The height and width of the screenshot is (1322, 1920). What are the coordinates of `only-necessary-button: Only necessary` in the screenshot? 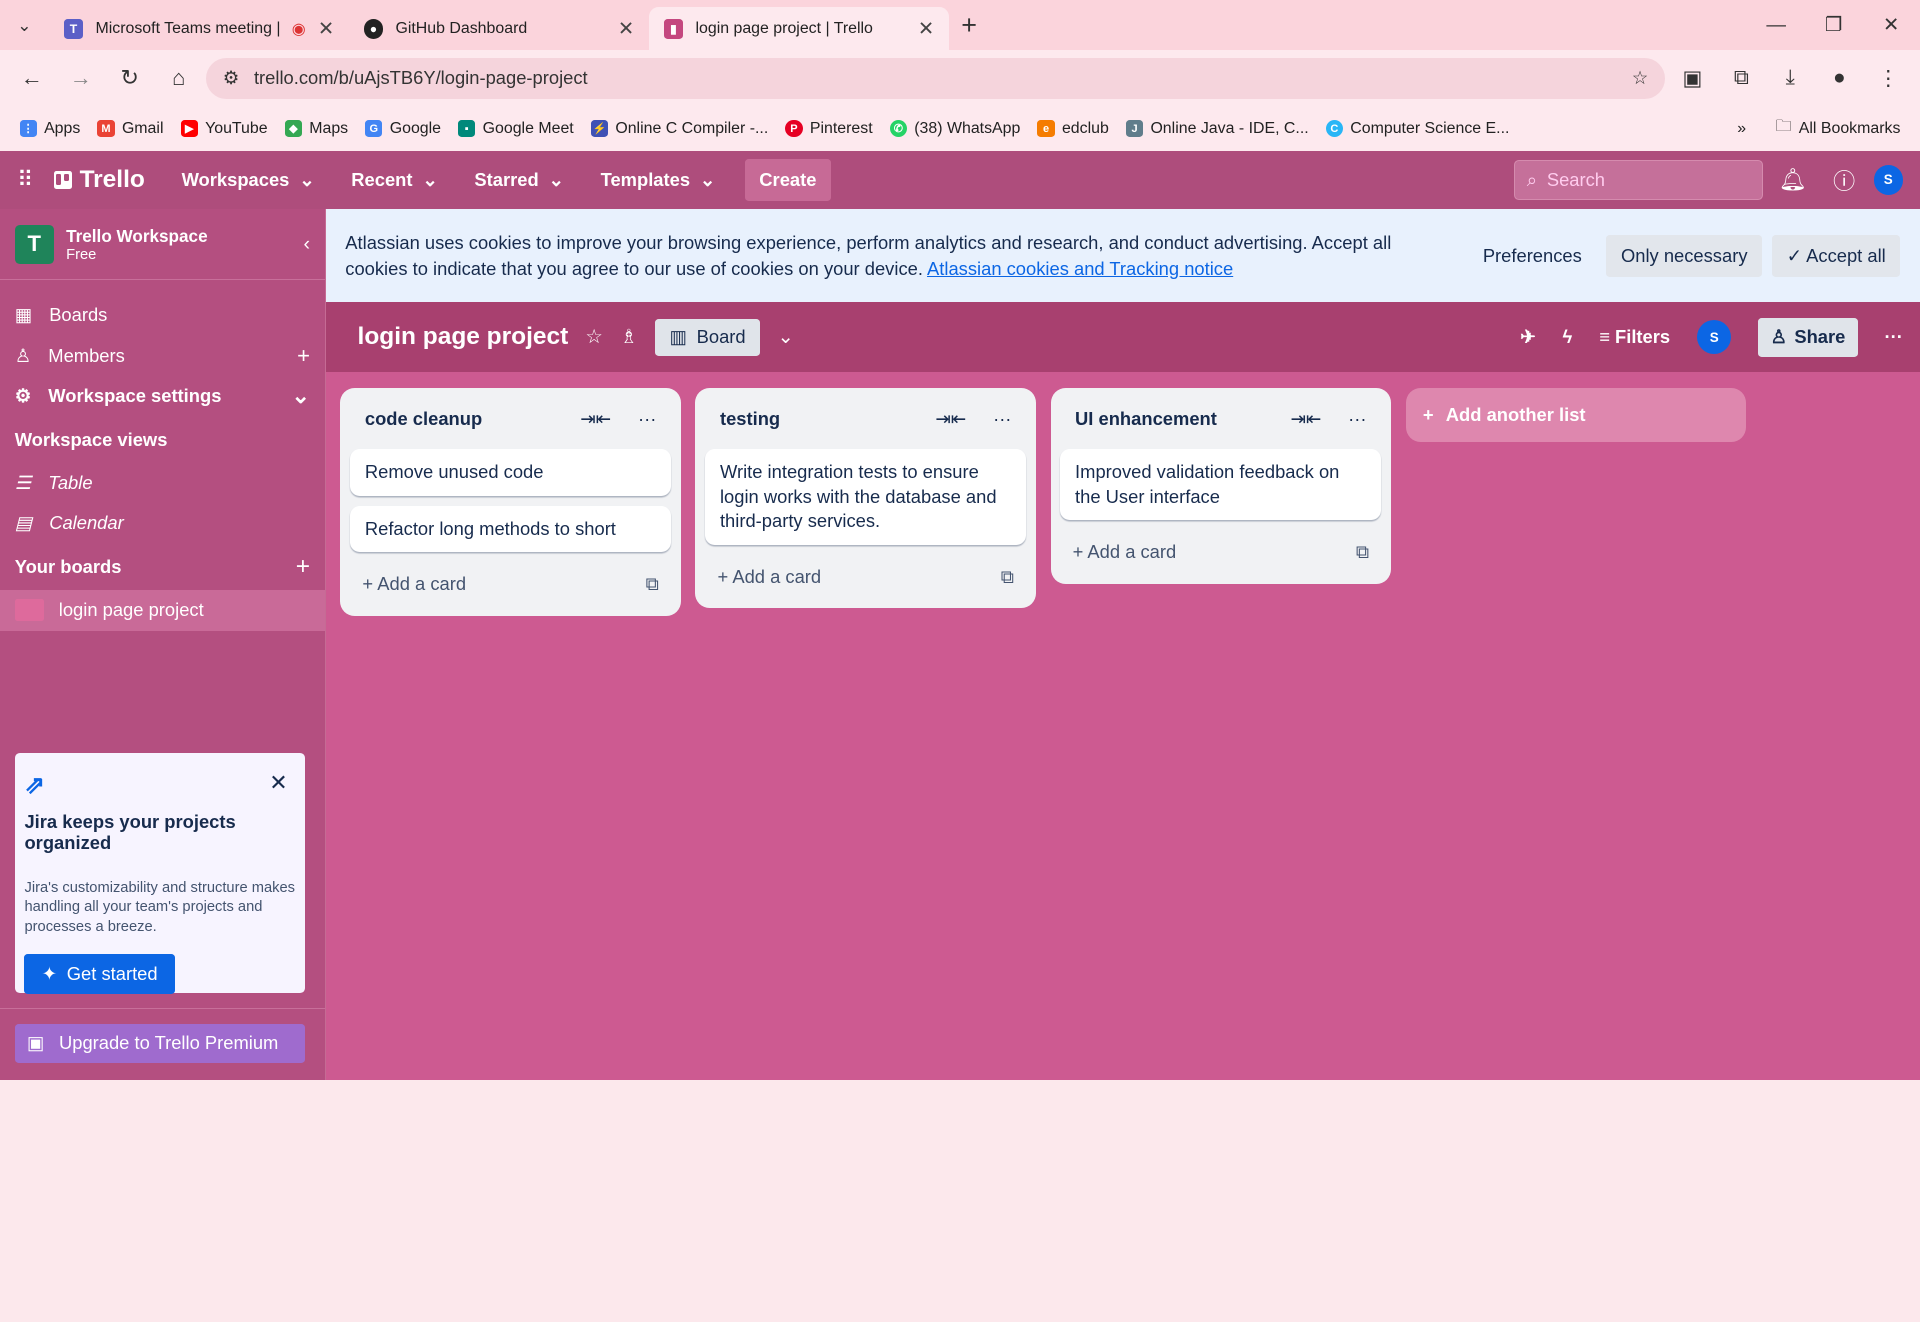 It's located at (1684, 256).